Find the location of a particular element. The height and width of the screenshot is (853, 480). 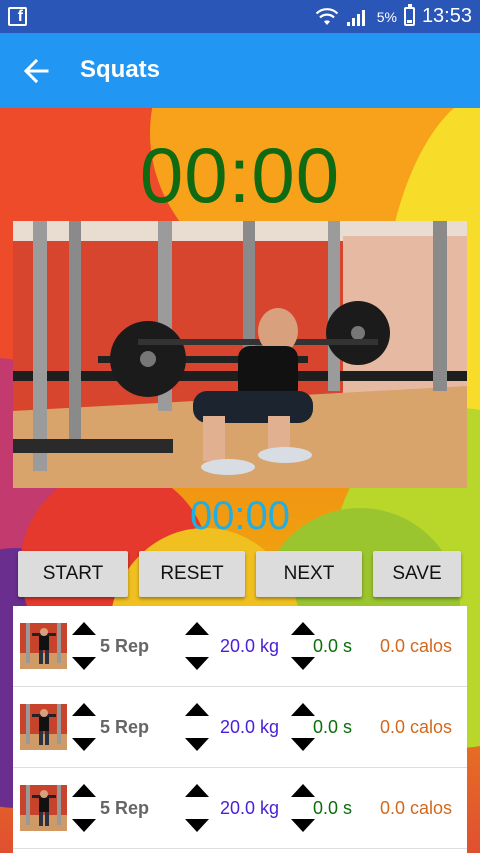

wifi-icon is located at coordinates (326, 16).